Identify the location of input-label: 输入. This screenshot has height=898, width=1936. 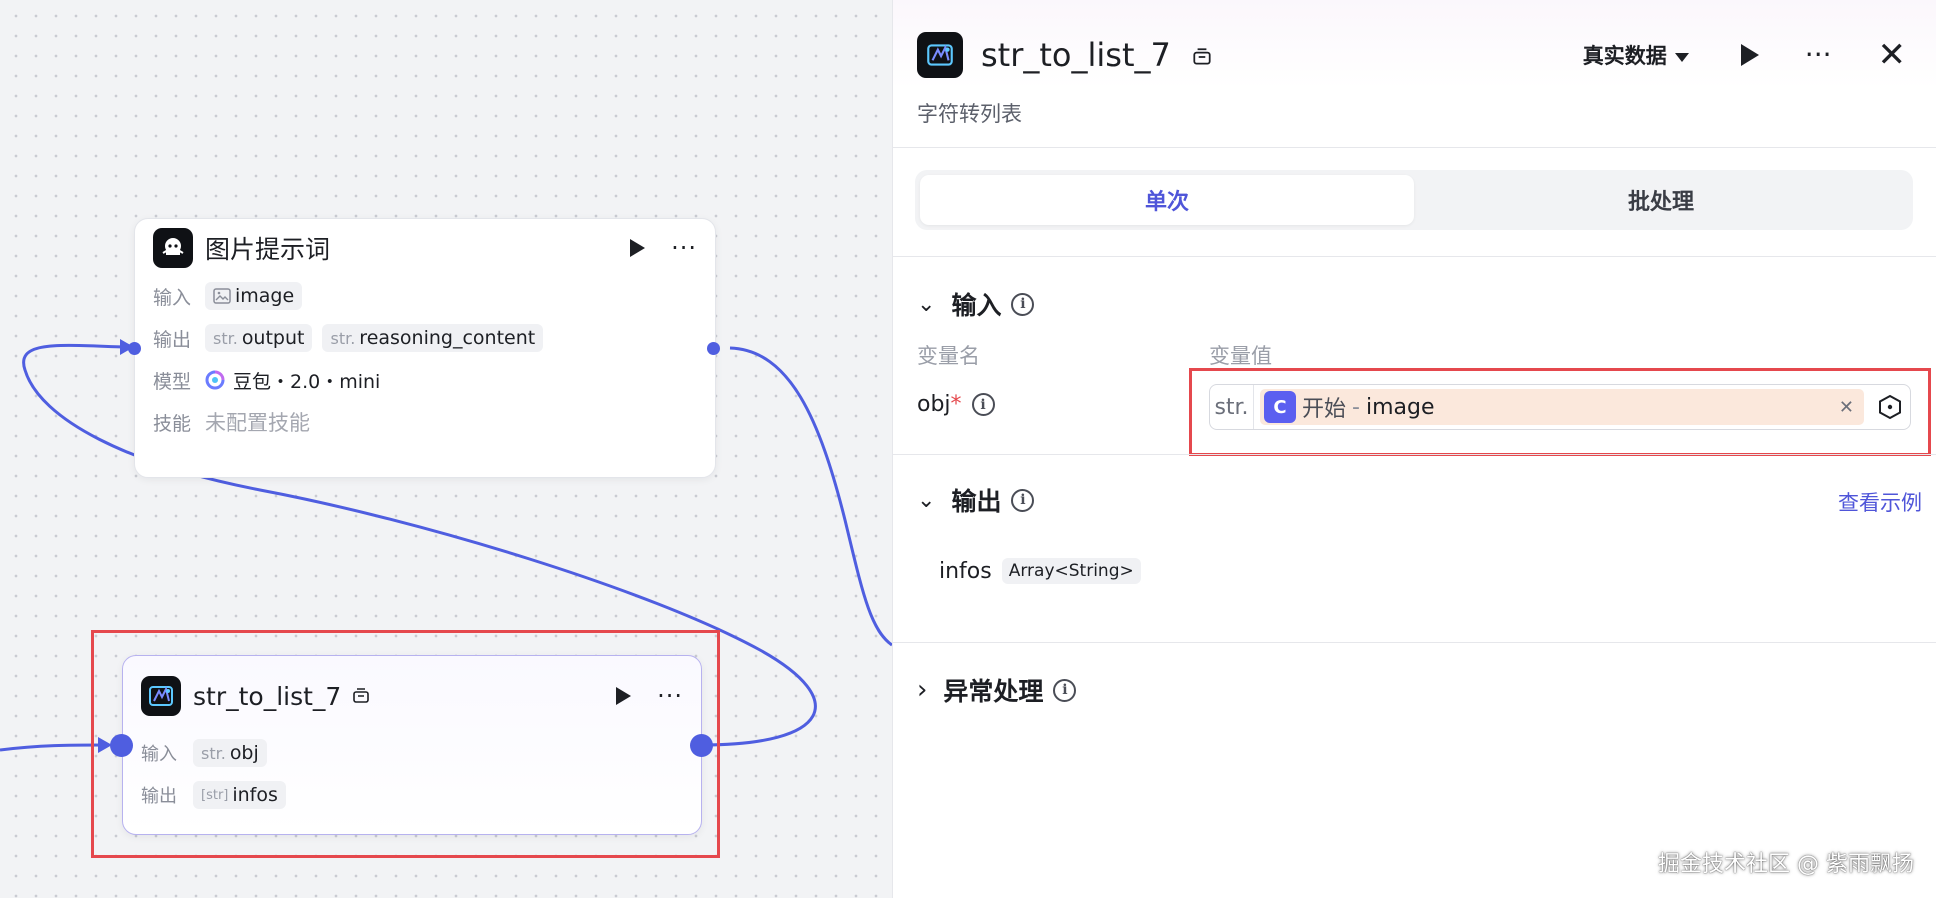
(172, 297).